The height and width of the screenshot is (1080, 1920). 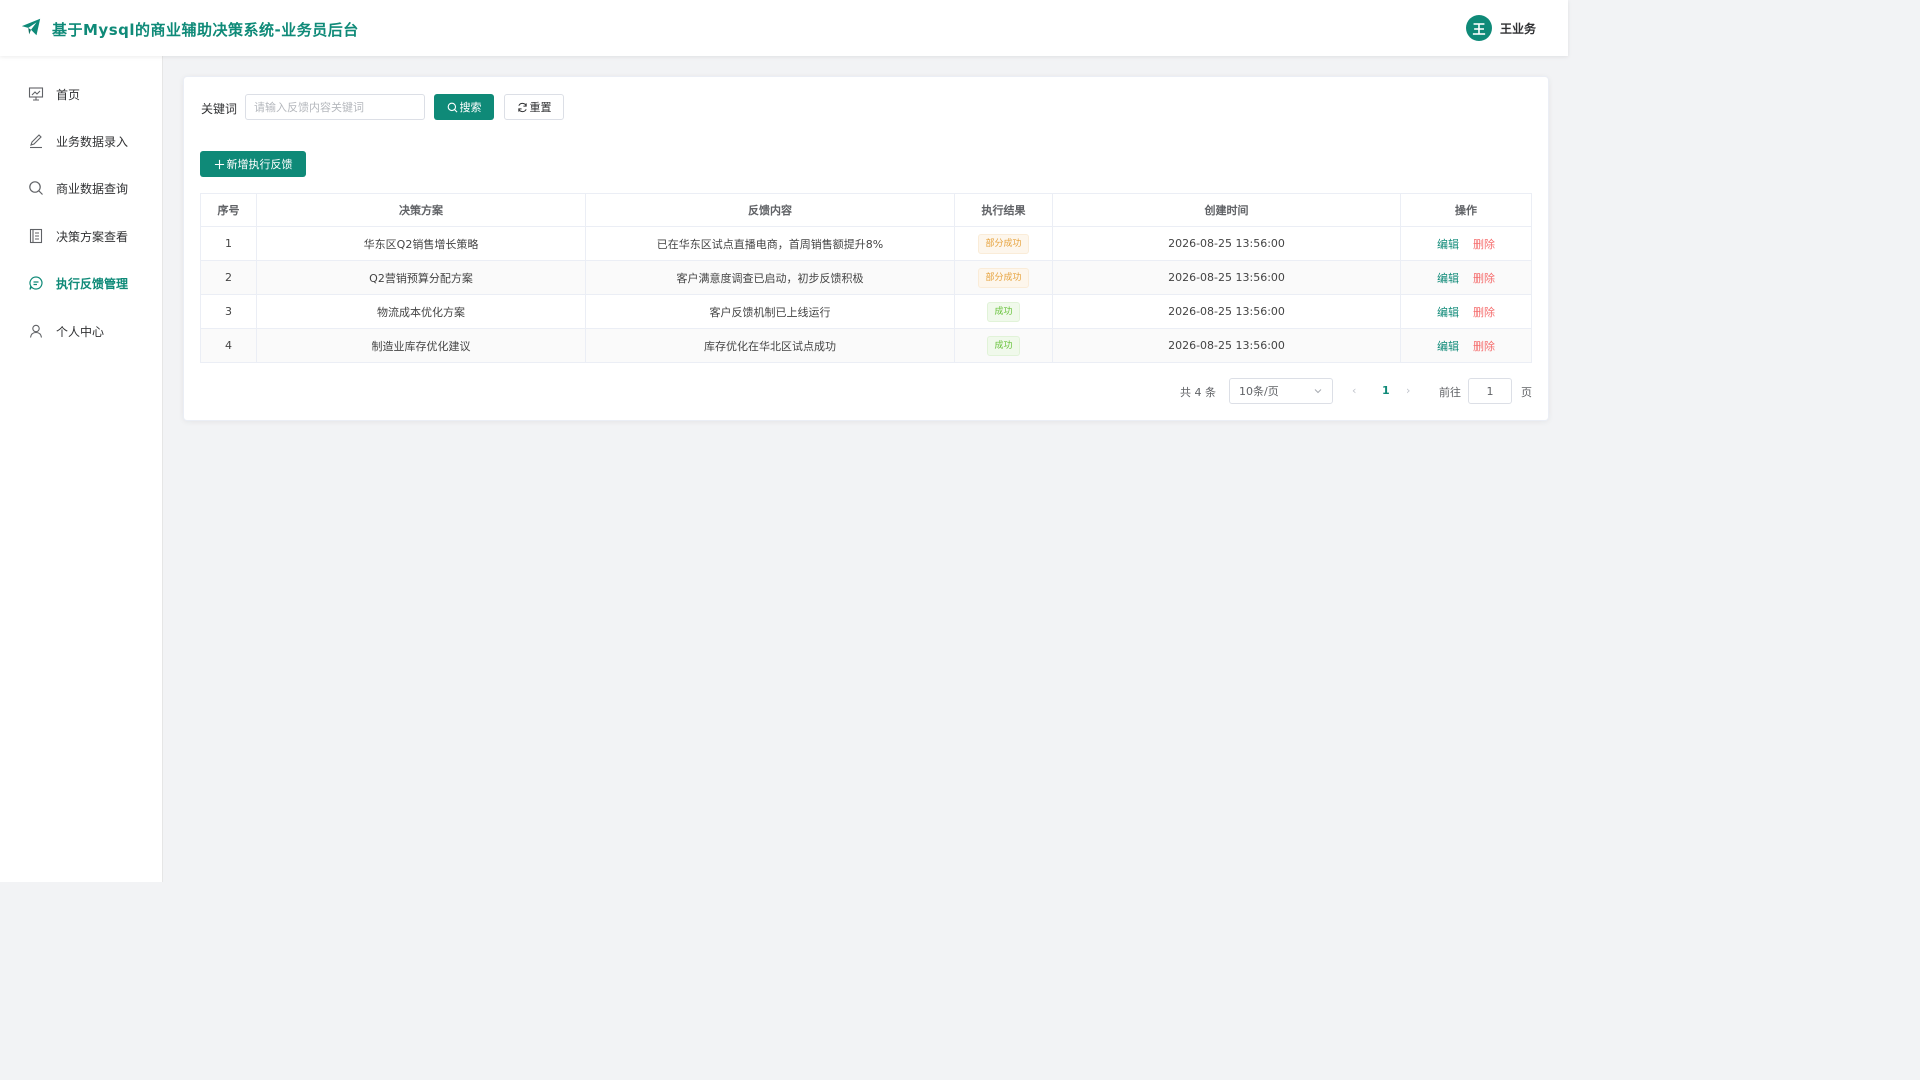 I want to click on cell-content: 库存优化在华北区试点成功, so click(x=770, y=345).